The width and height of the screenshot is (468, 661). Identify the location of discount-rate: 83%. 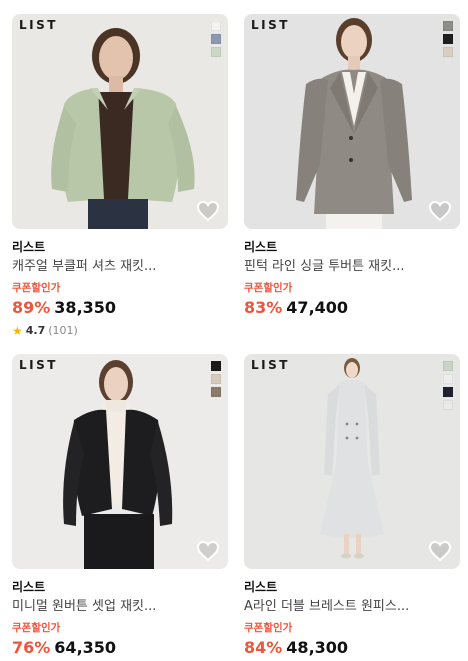
(263, 307).